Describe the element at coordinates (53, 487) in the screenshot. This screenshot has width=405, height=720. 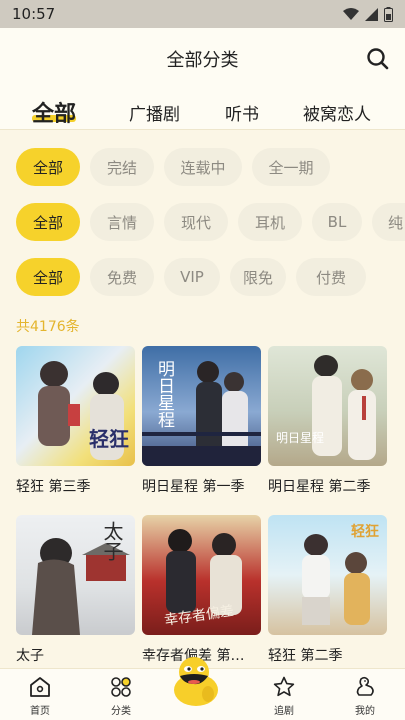
I see `drama-title: 轻狂 第三季` at that location.